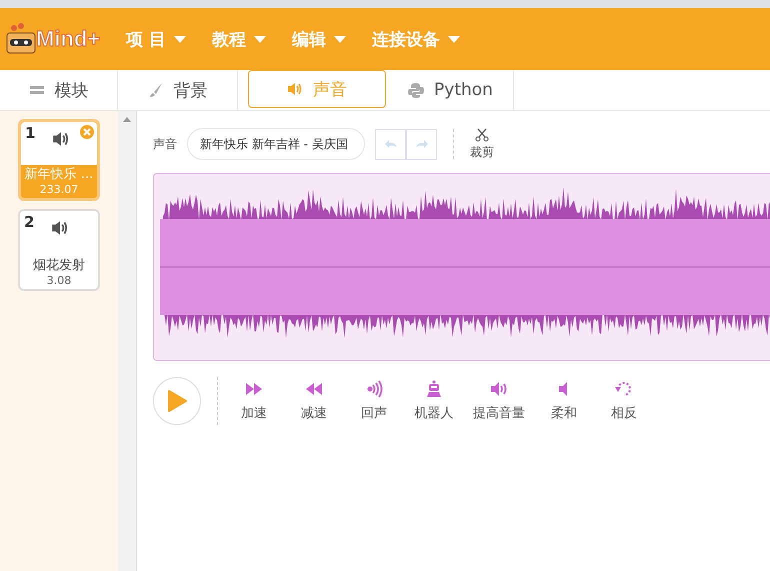 Image resolution: width=770 pixels, height=571 pixels. What do you see at coordinates (254, 401) in the screenshot?
I see `effect-button: 加速` at bounding box center [254, 401].